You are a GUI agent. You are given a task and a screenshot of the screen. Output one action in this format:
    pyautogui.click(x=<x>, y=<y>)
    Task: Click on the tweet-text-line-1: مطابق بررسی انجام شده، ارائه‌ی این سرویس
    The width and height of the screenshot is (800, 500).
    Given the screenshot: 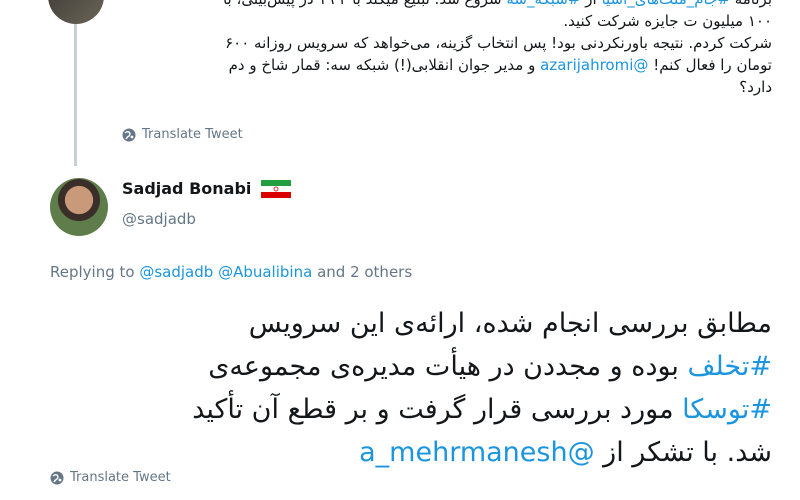 What is the action you would take?
    pyautogui.click(x=510, y=323)
    